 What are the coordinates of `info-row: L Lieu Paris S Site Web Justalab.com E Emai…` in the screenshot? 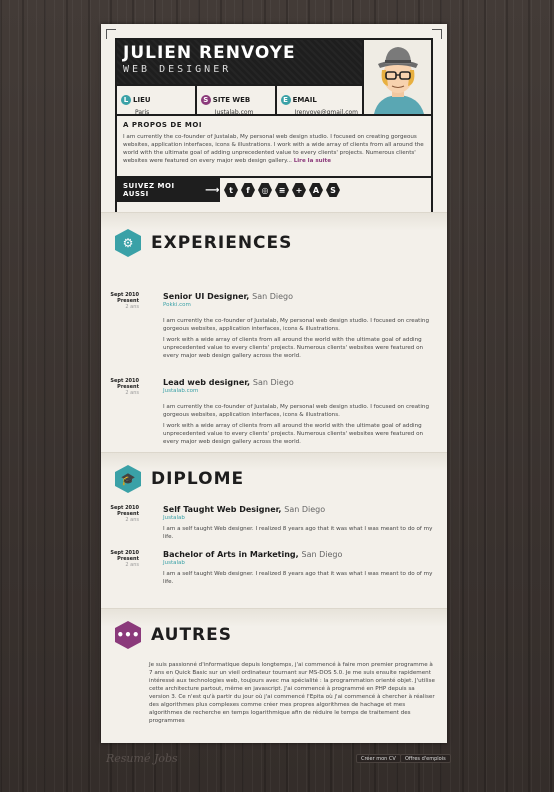 It's located at (239, 100).